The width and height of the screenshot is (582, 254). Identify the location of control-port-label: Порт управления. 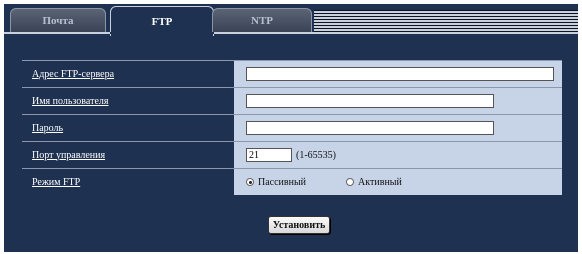
(128, 155).